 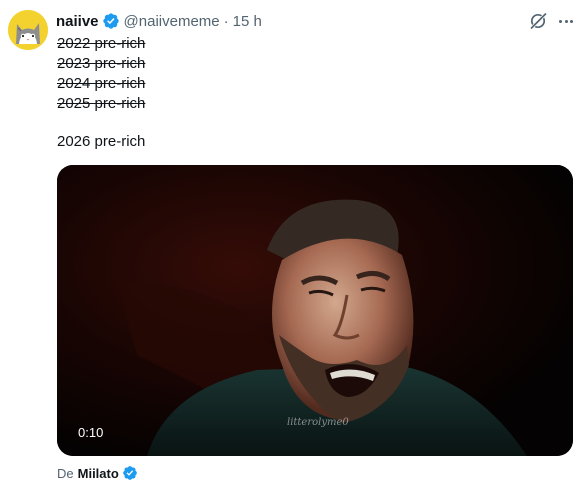 I want to click on cat-avatar-icon, so click(x=28, y=30).